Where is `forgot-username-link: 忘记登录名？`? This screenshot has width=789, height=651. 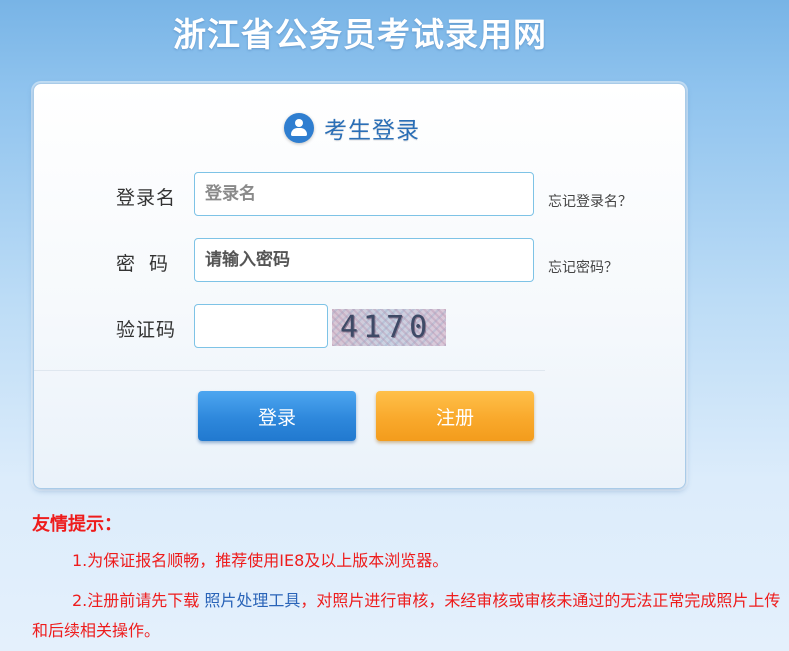 forgot-username-link: 忘记登录名？ is located at coordinates (590, 201).